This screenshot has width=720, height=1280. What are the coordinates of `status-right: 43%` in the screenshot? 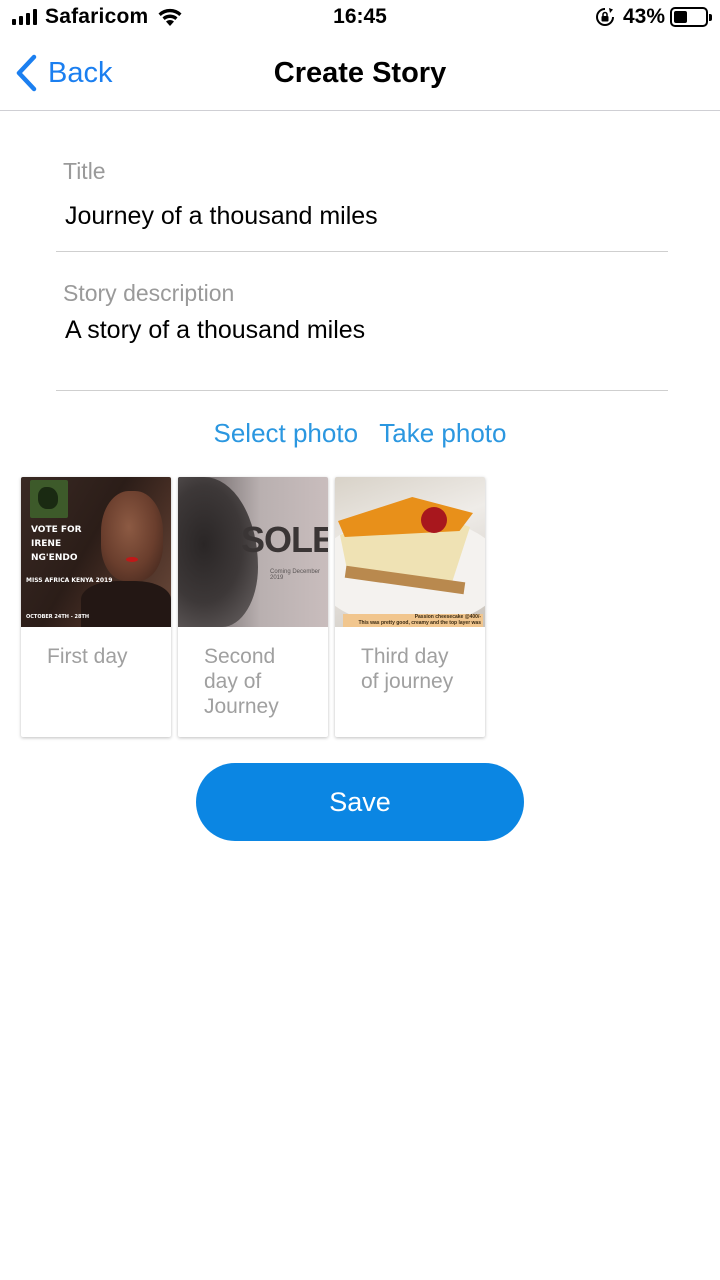 It's located at (653, 17).